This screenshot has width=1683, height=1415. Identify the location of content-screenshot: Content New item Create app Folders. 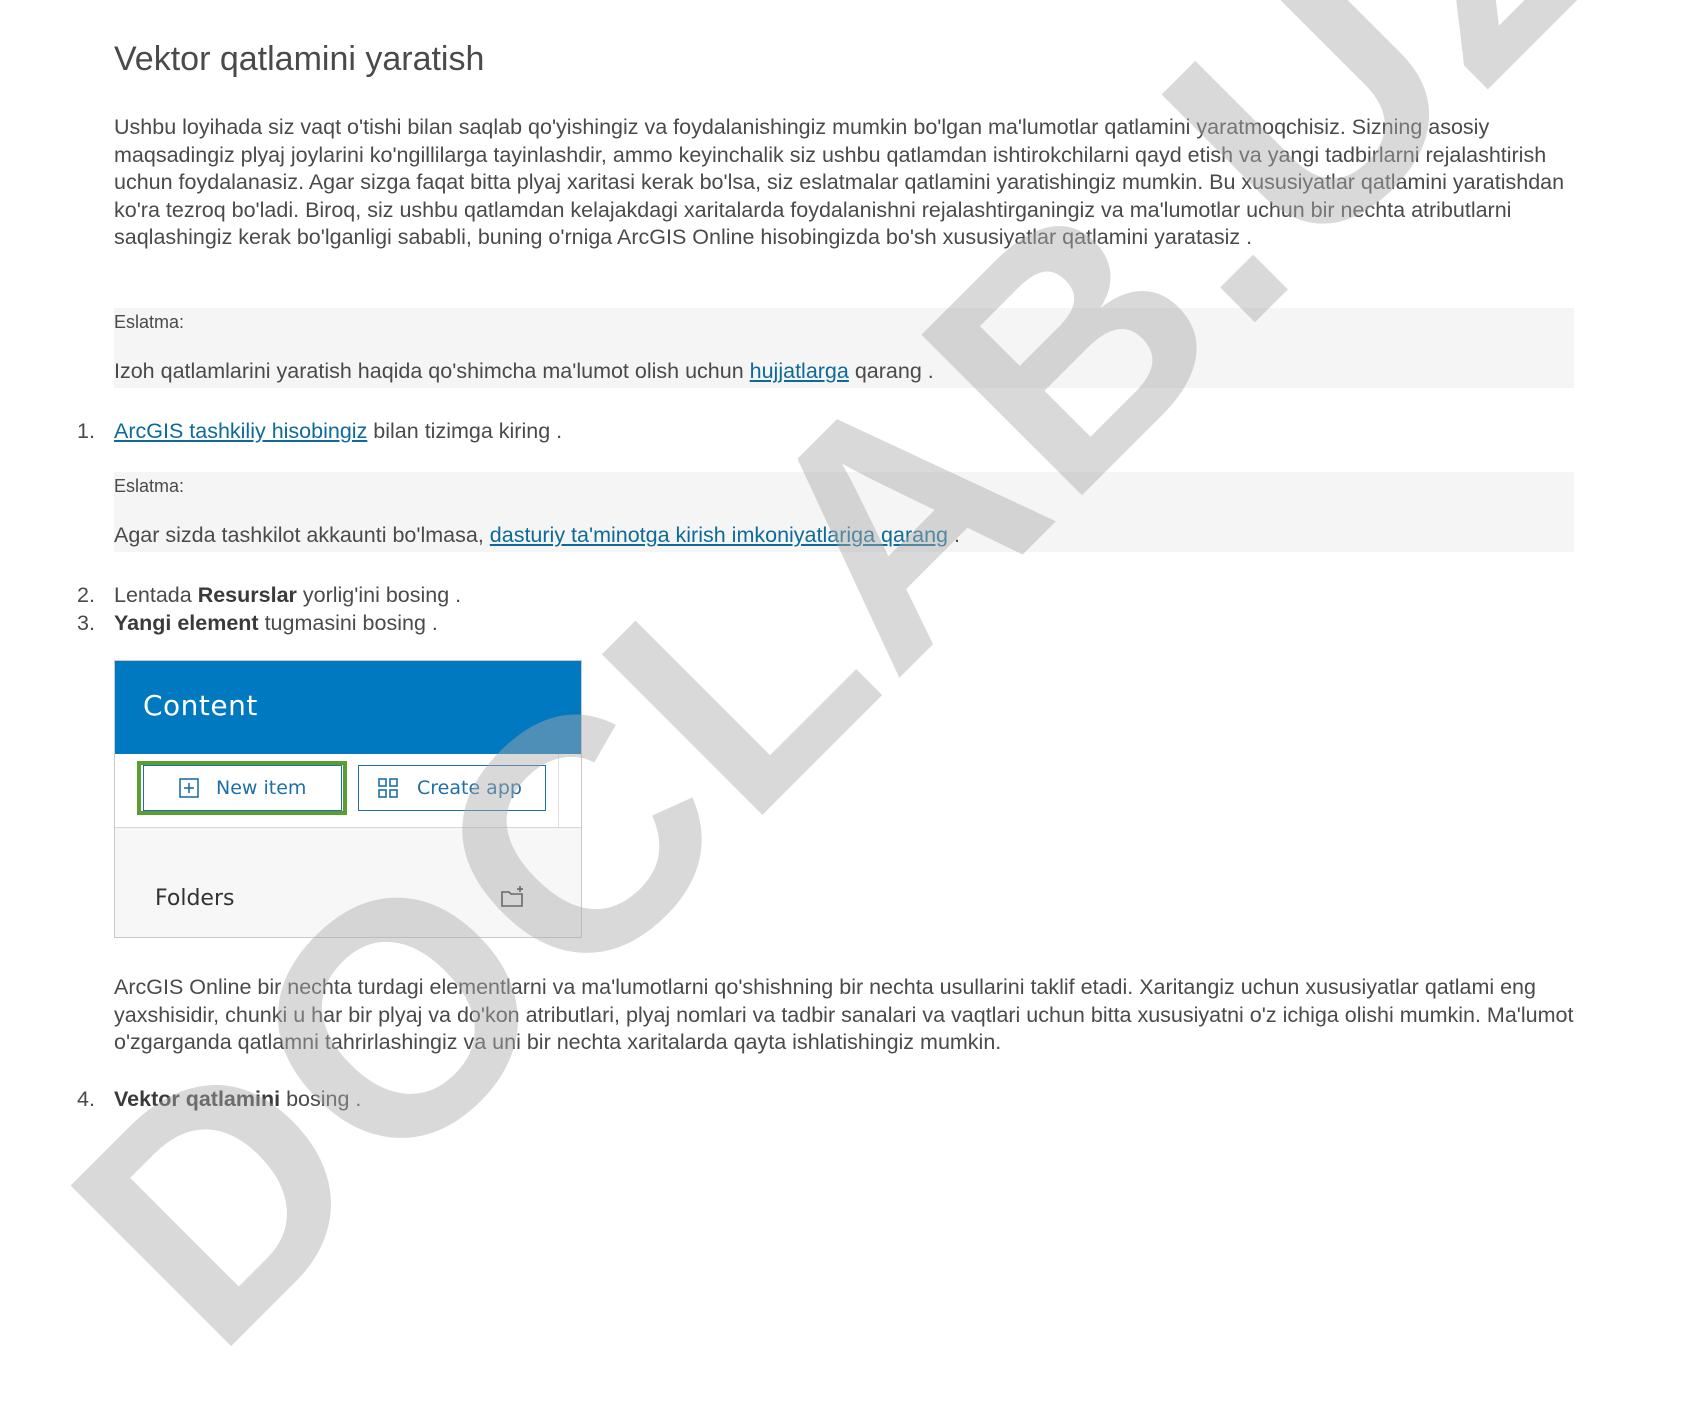
(348, 799).